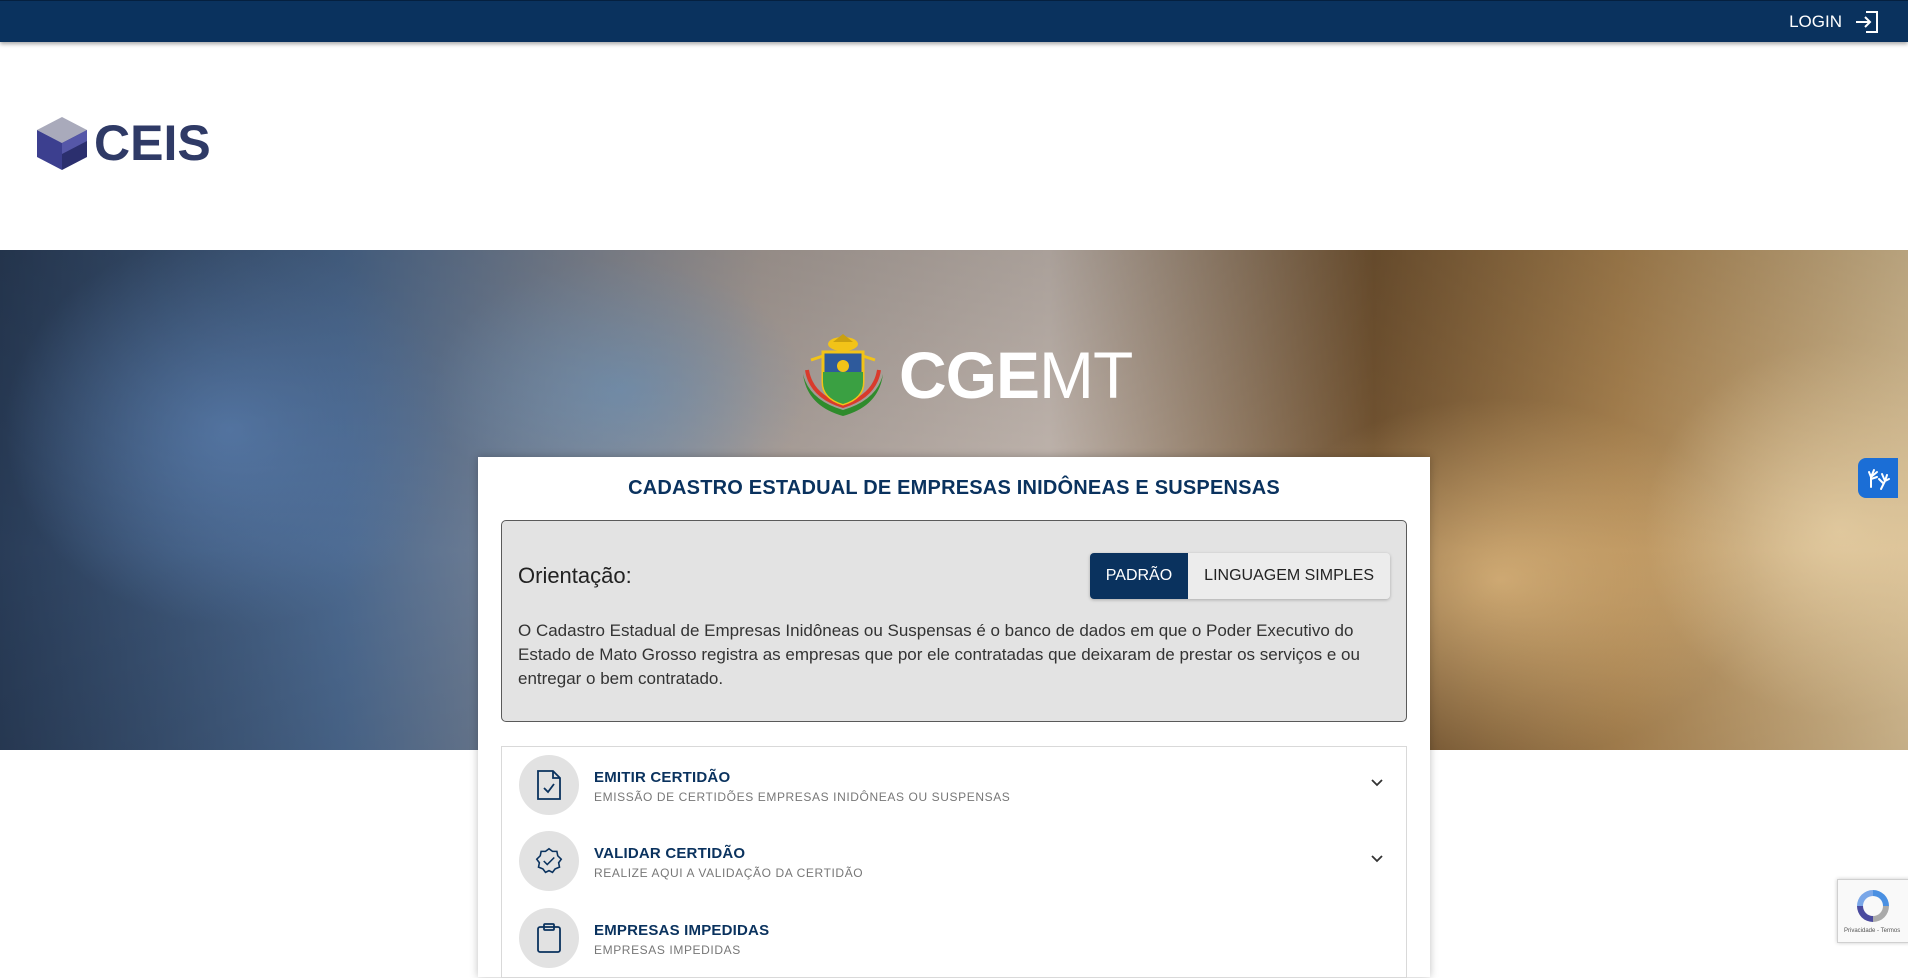  What do you see at coordinates (1815, 21) in the screenshot?
I see `login-label: LOGIN` at bounding box center [1815, 21].